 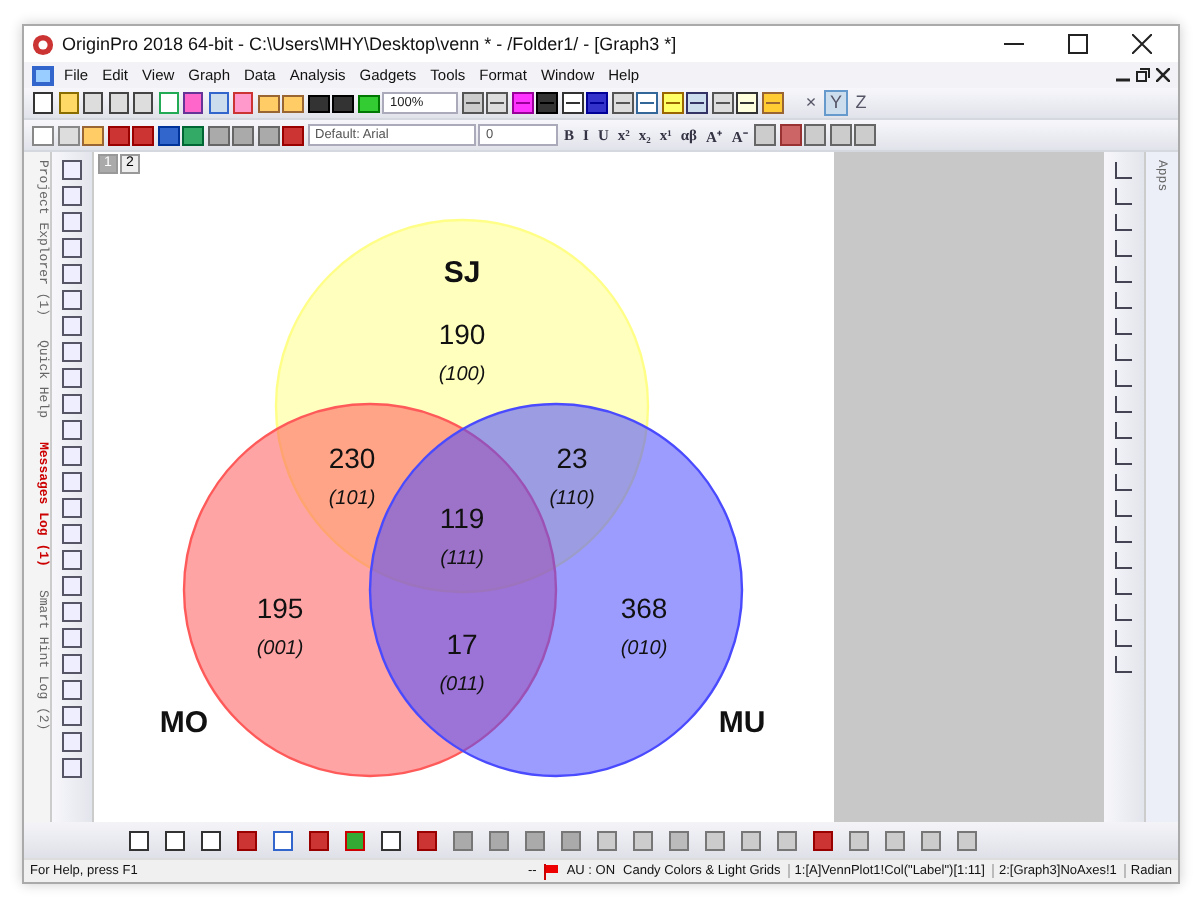 What do you see at coordinates (462, 375) in the screenshot?
I see `region-code: (100)` at bounding box center [462, 375].